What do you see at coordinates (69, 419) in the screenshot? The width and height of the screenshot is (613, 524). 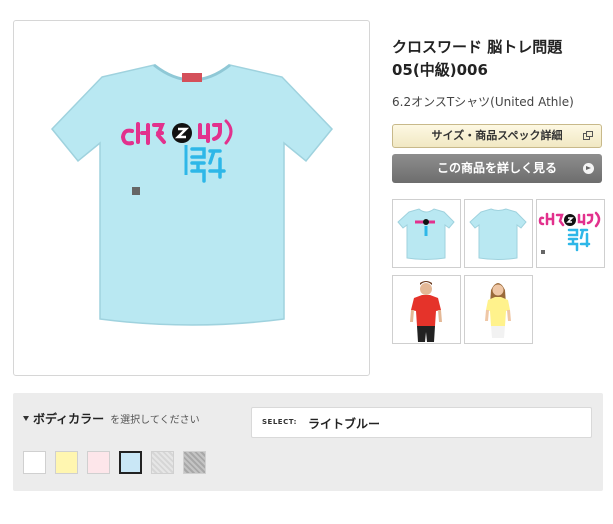 I see `body-color-title: ボディカラー` at bounding box center [69, 419].